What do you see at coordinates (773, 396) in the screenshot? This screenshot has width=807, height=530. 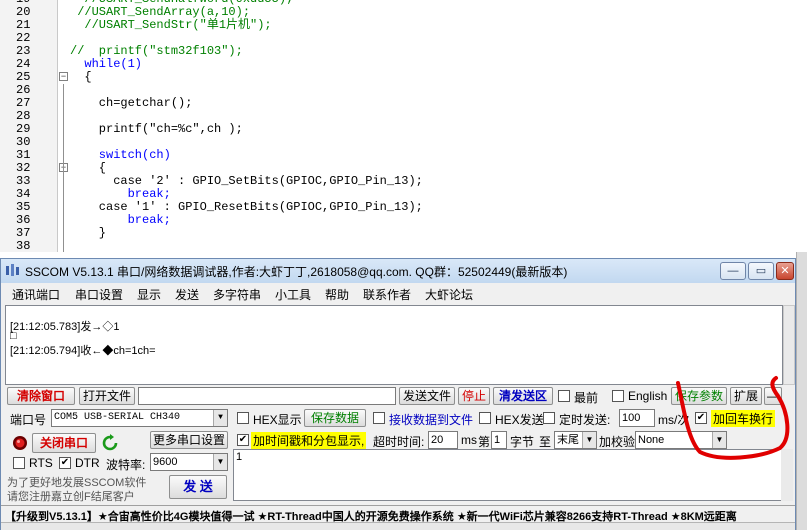 I see `collapse-button: —` at bounding box center [773, 396].